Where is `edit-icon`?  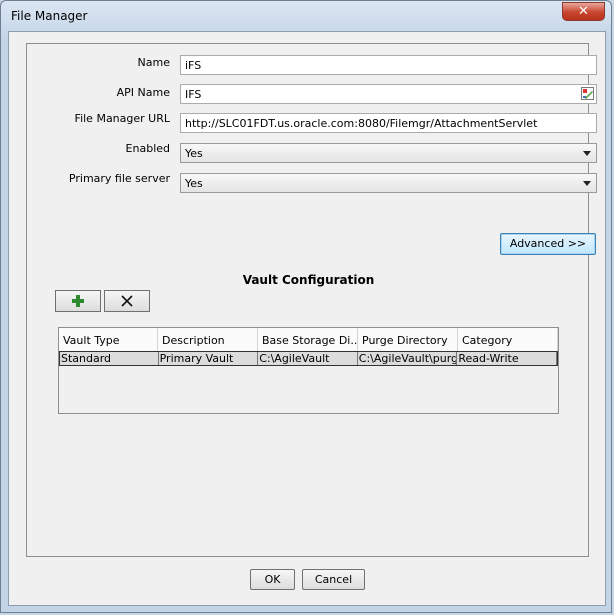 edit-icon is located at coordinates (587, 93).